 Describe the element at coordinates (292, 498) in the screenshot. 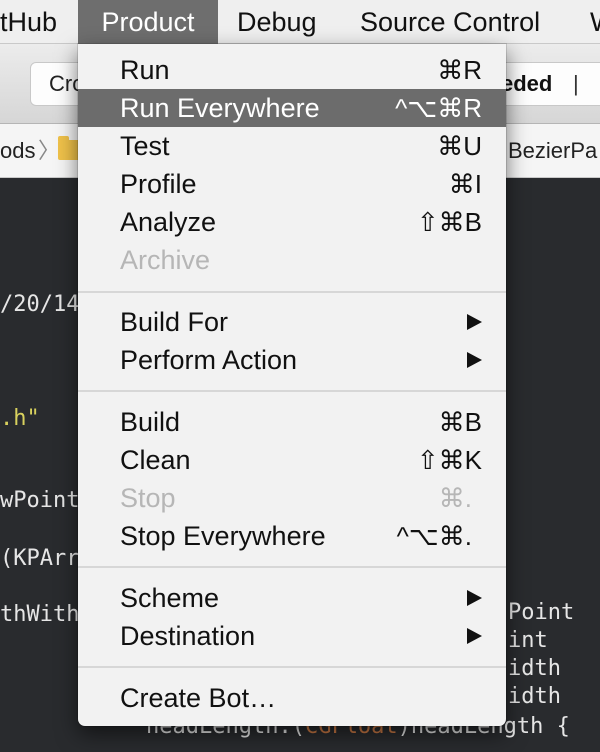

I see `menu-item-stop: Stop ⌘.` at that location.